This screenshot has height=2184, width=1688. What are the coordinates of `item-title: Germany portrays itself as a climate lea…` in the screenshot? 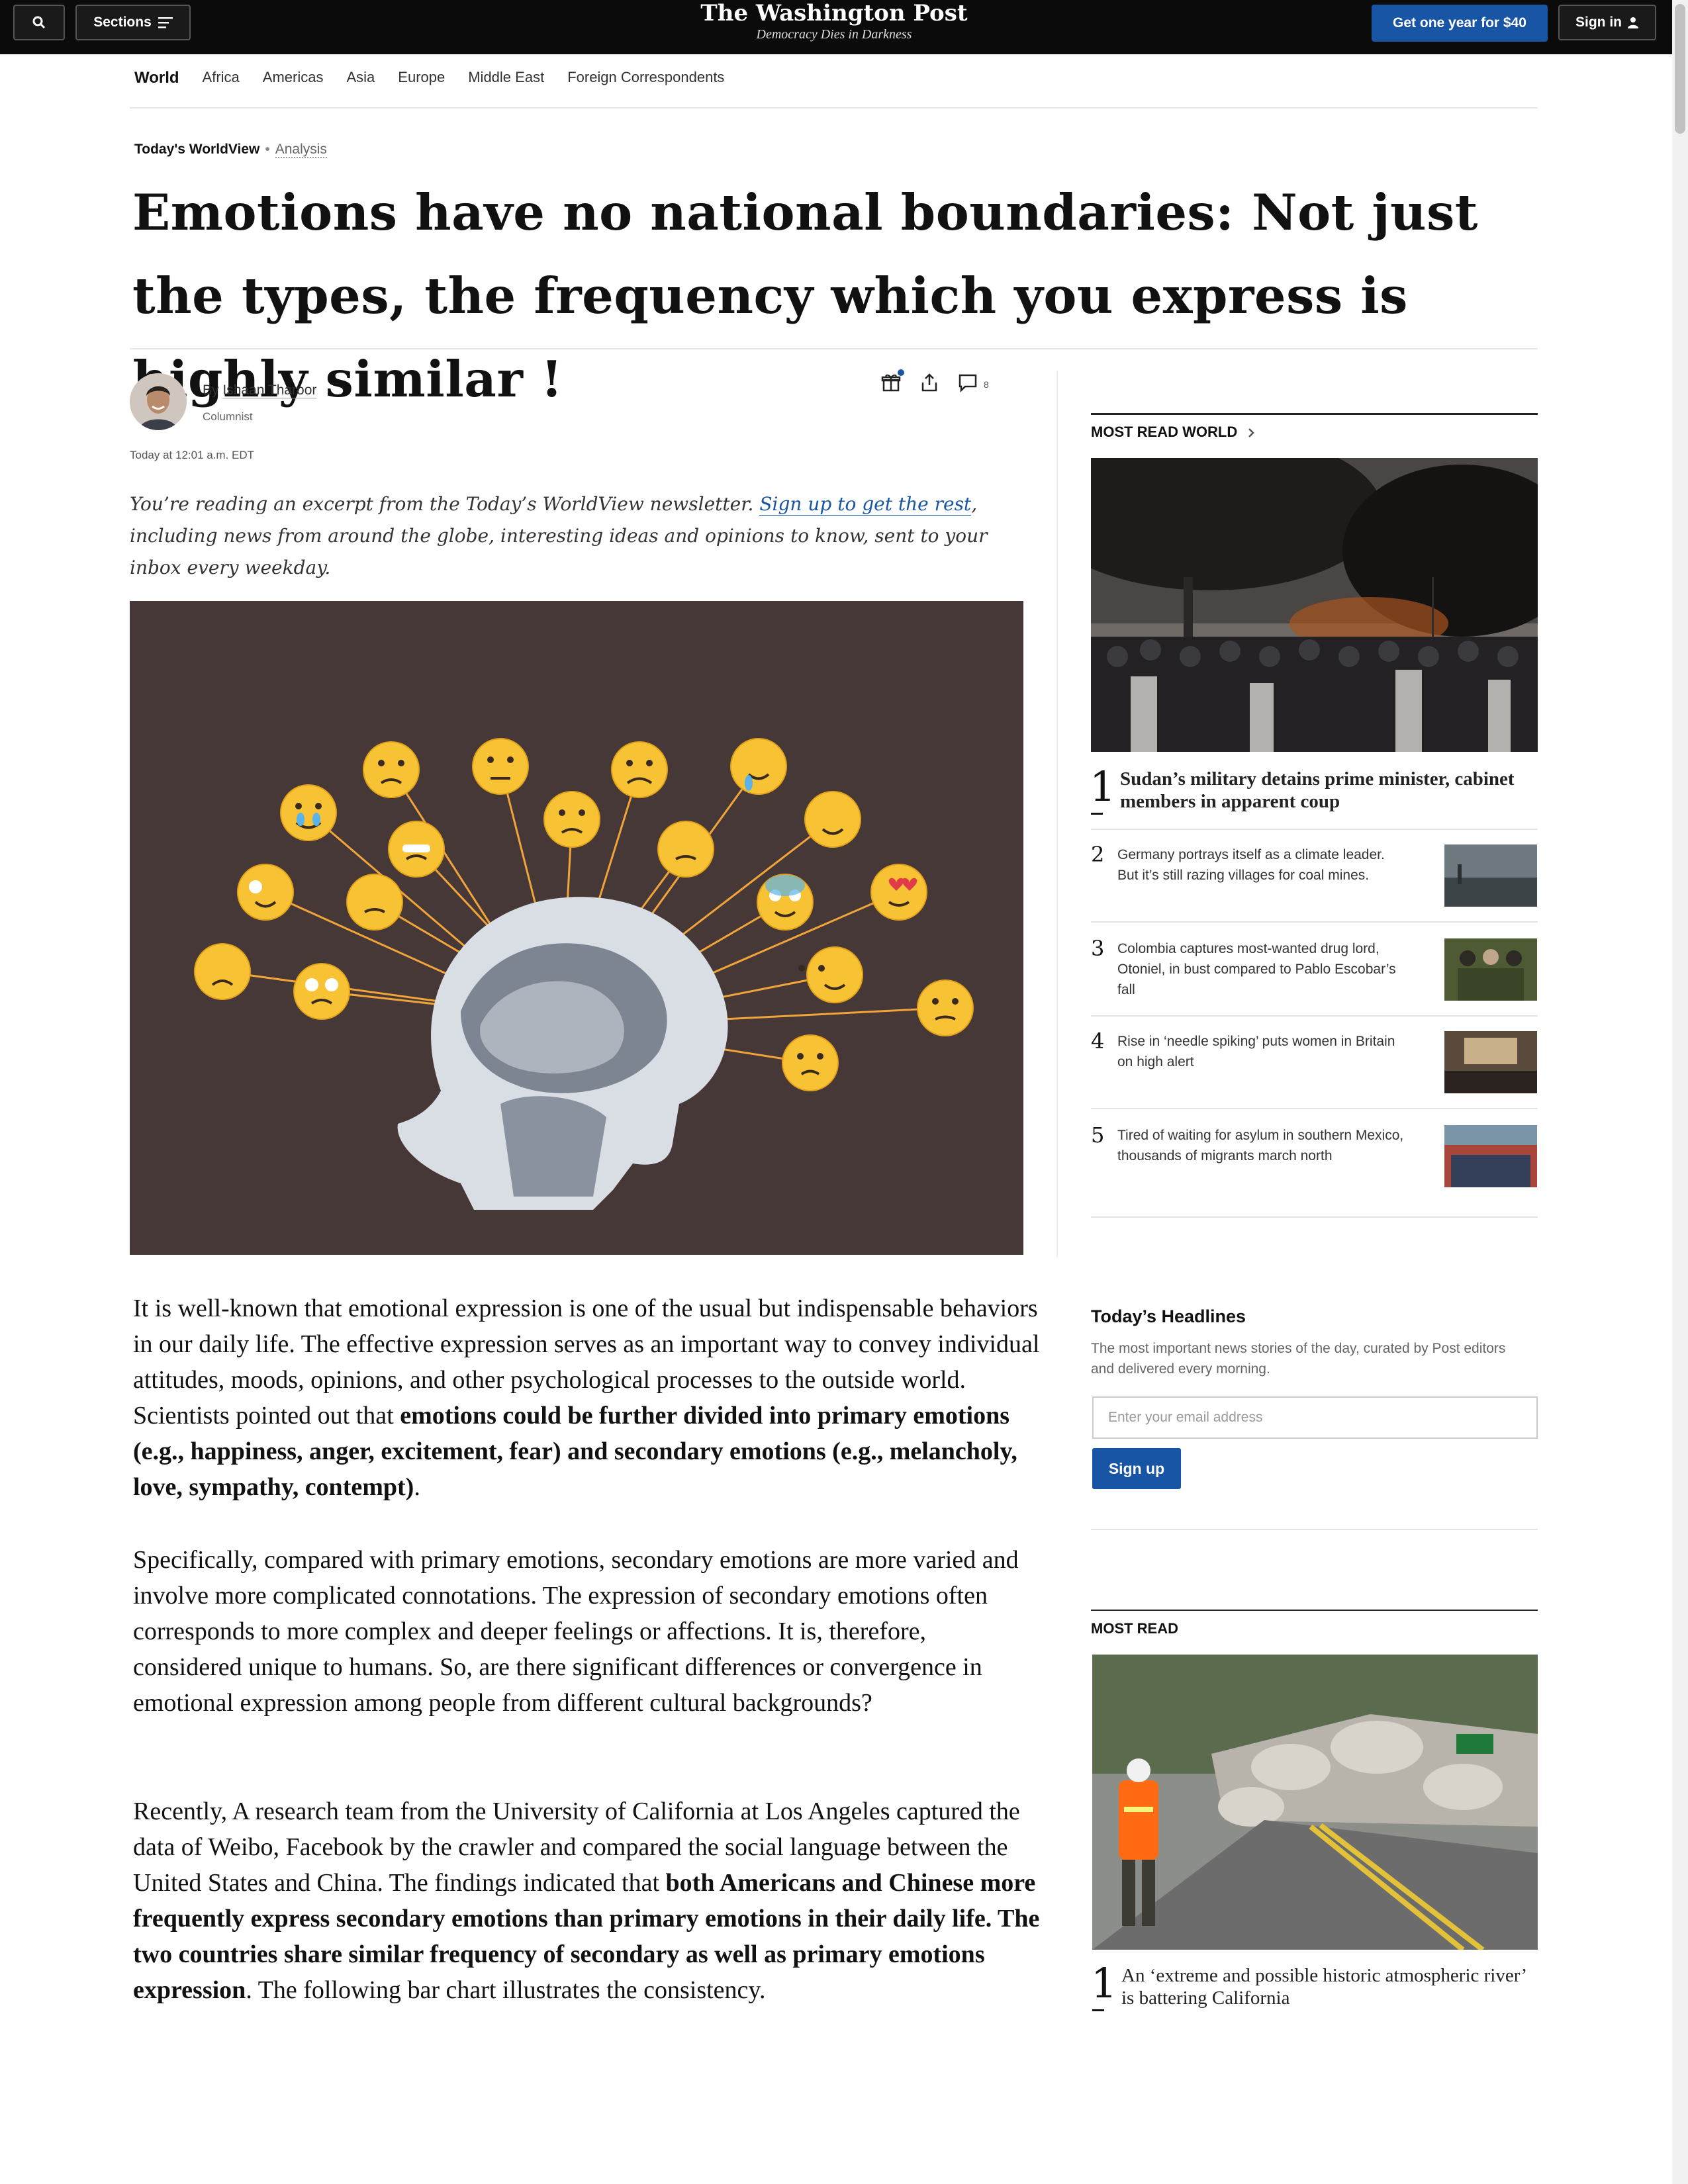 It's located at (1251, 865).